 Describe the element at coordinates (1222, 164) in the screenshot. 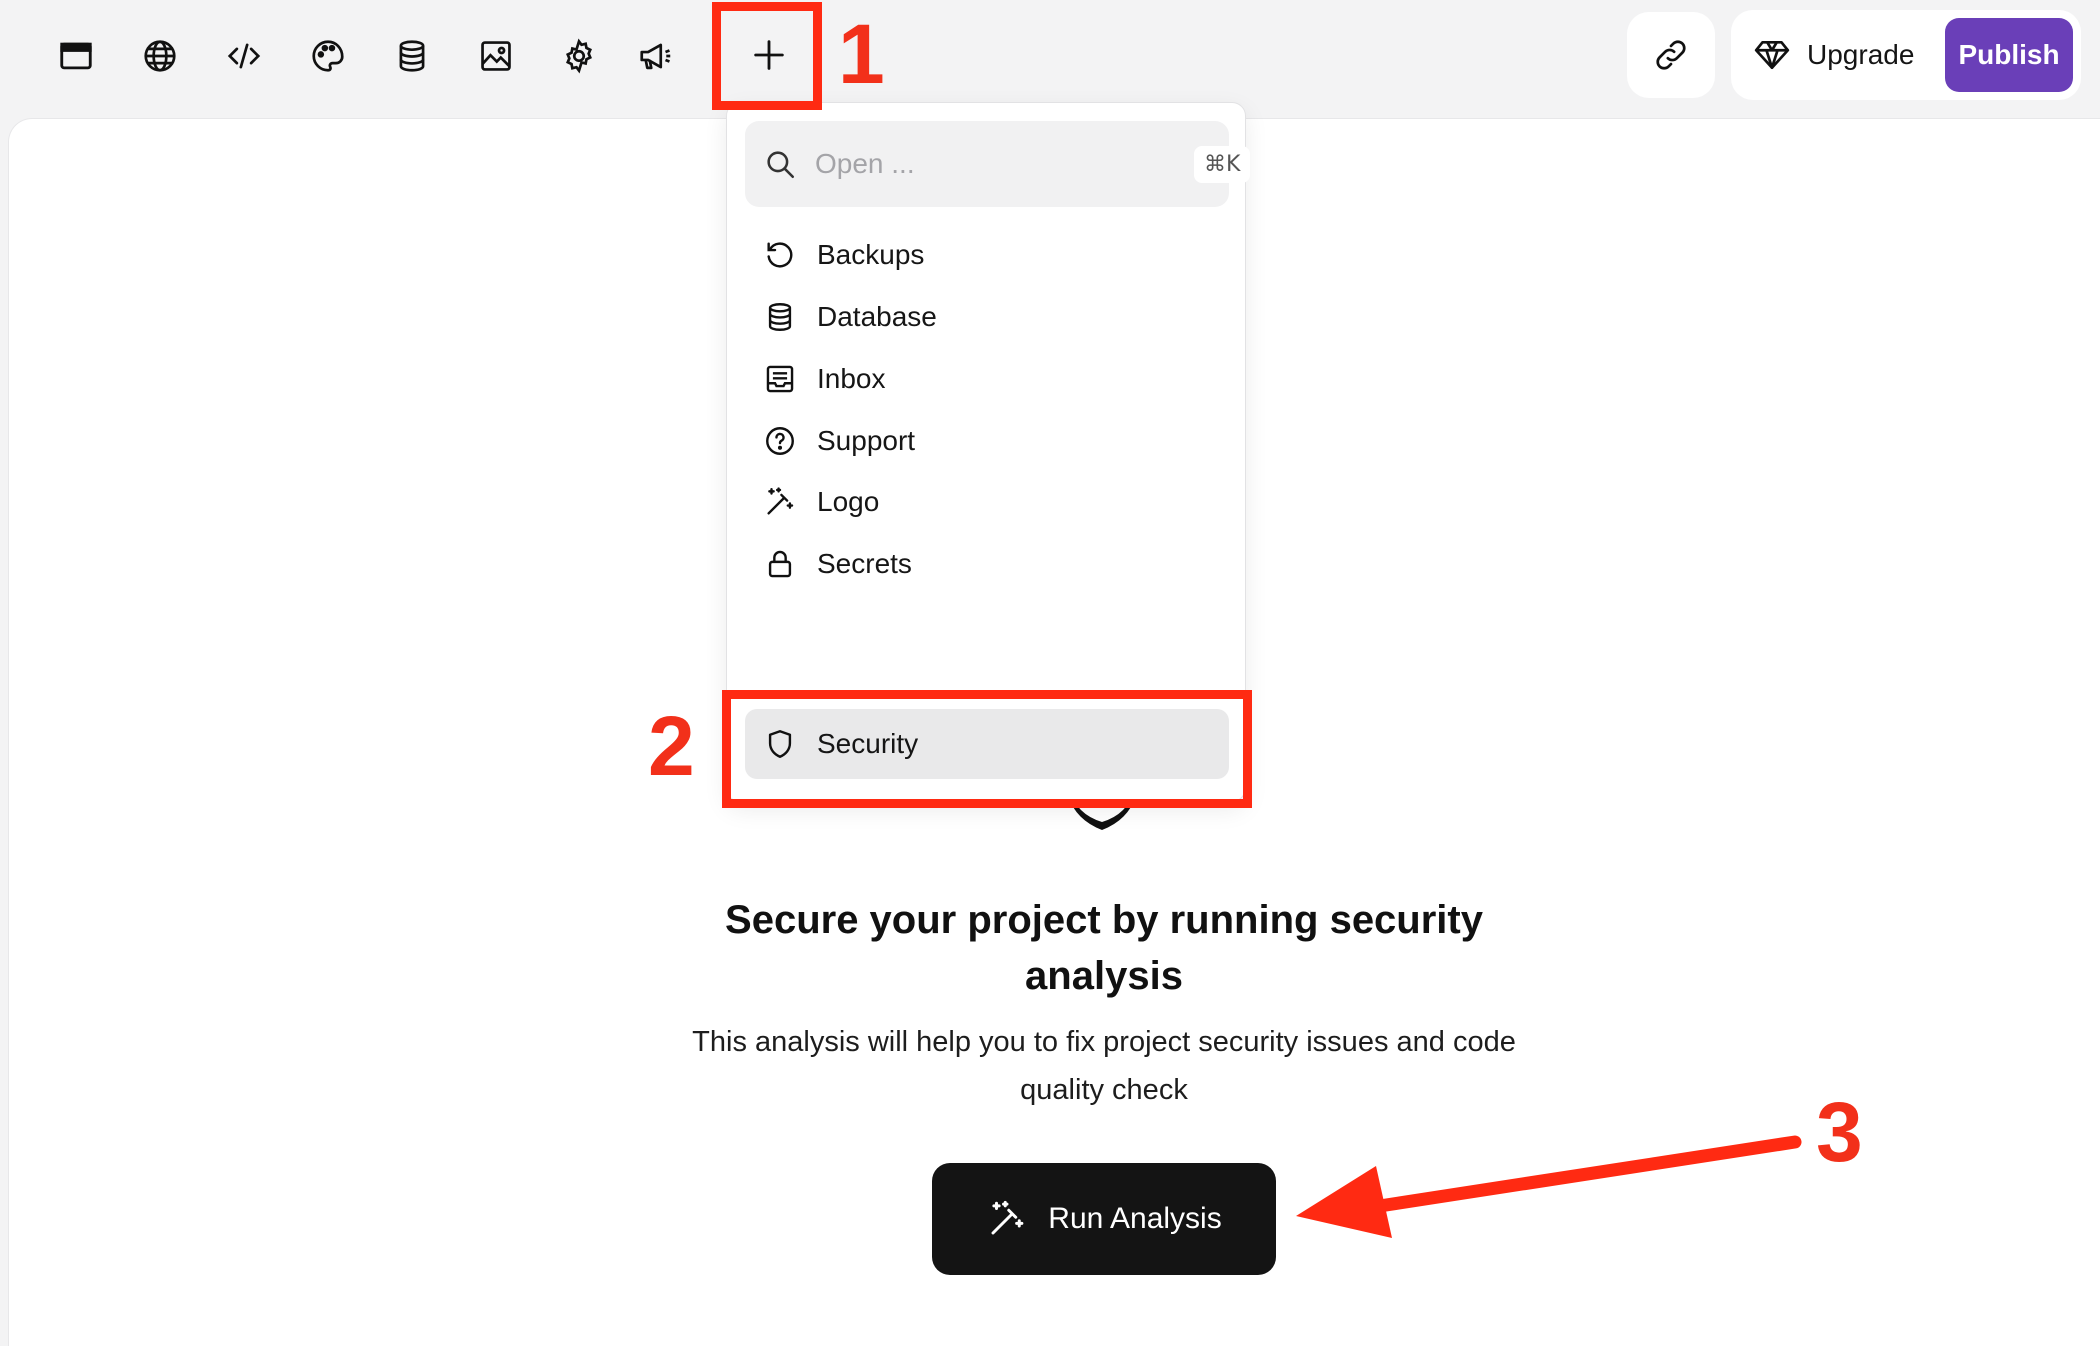

I see `shortcut-badge: ⌘K` at that location.